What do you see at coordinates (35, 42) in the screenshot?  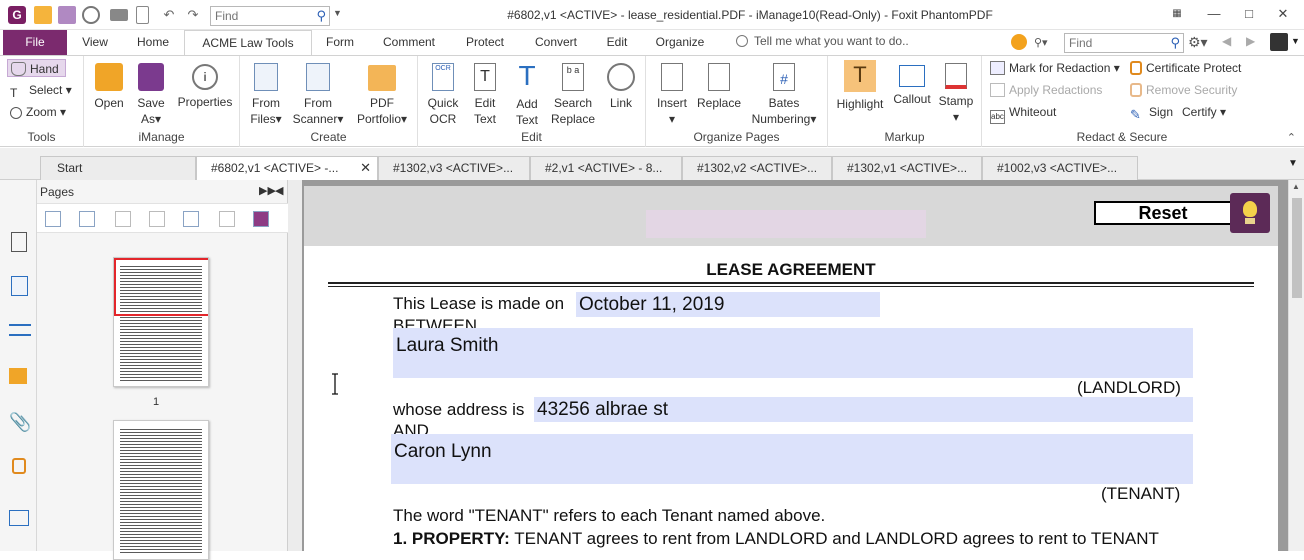 I see `tab-file: File` at bounding box center [35, 42].